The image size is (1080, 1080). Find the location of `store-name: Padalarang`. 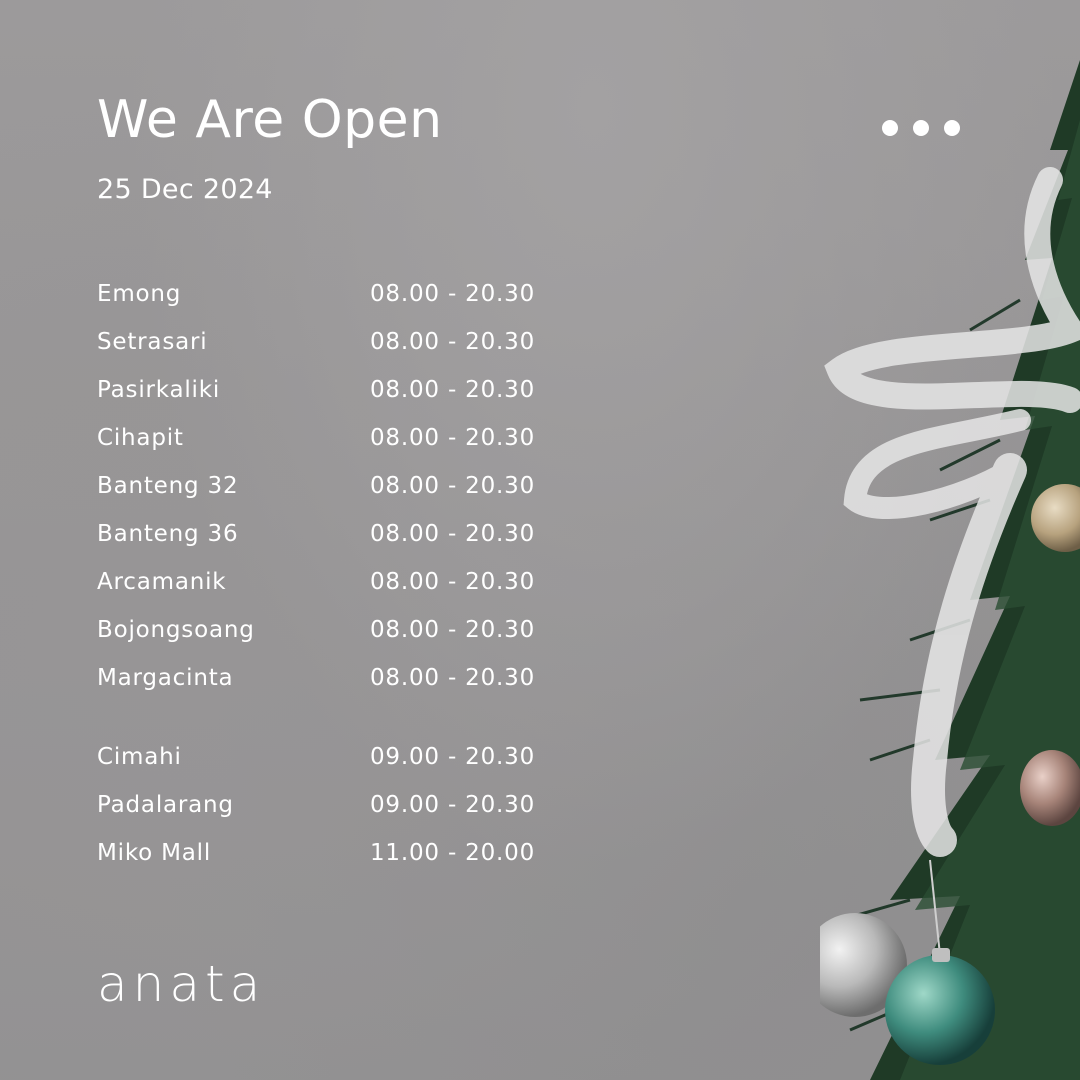

store-name: Padalarang is located at coordinates (165, 805).